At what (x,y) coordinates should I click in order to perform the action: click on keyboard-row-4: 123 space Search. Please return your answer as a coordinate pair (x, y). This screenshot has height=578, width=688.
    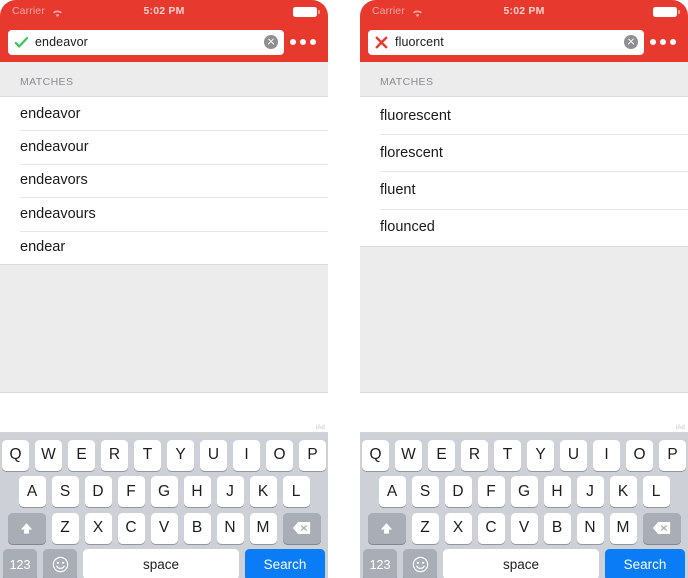
    Looking at the image, I should click on (524, 563).